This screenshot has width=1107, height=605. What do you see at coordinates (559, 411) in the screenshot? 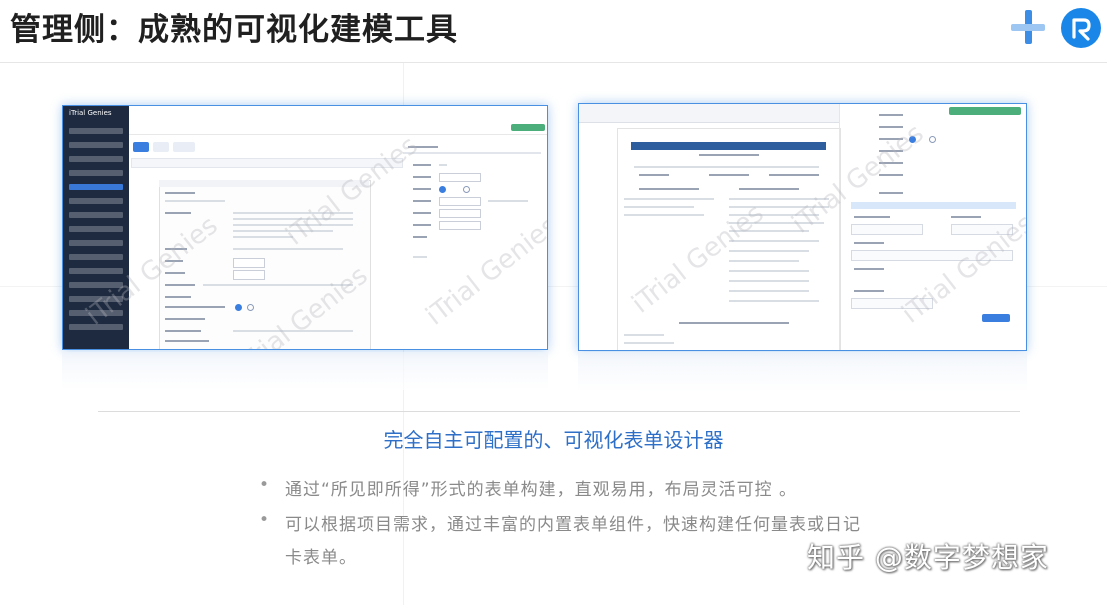
I see `section-divider` at bounding box center [559, 411].